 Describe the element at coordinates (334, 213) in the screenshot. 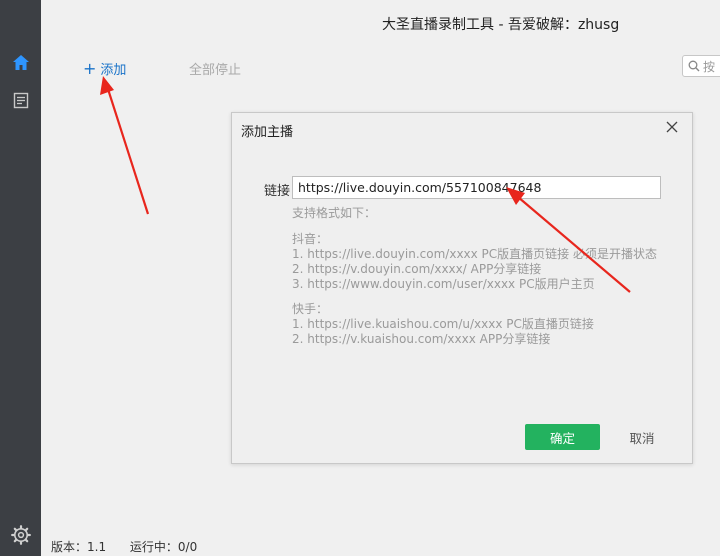

I see `help-heading: 支持格式如下：` at that location.